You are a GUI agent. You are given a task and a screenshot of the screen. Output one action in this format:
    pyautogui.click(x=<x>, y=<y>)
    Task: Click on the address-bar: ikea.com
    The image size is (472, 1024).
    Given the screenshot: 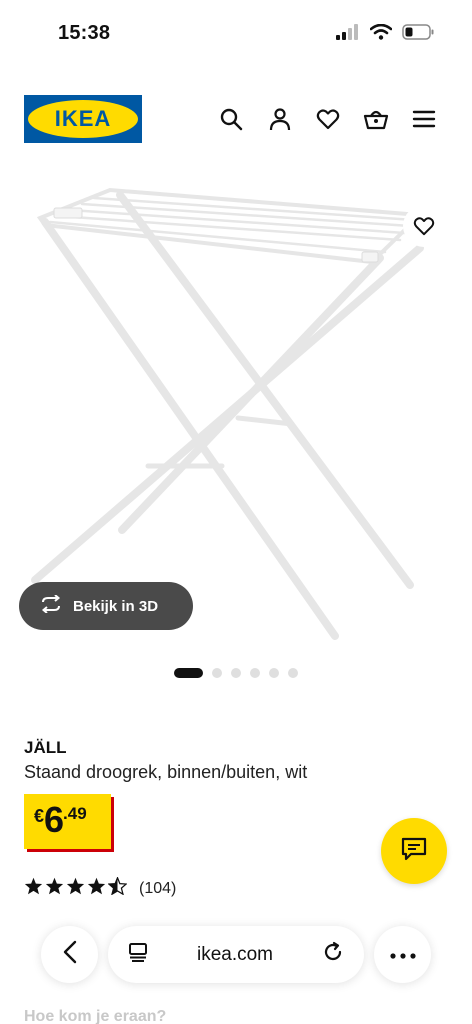 What is the action you would take?
    pyautogui.click(x=236, y=954)
    